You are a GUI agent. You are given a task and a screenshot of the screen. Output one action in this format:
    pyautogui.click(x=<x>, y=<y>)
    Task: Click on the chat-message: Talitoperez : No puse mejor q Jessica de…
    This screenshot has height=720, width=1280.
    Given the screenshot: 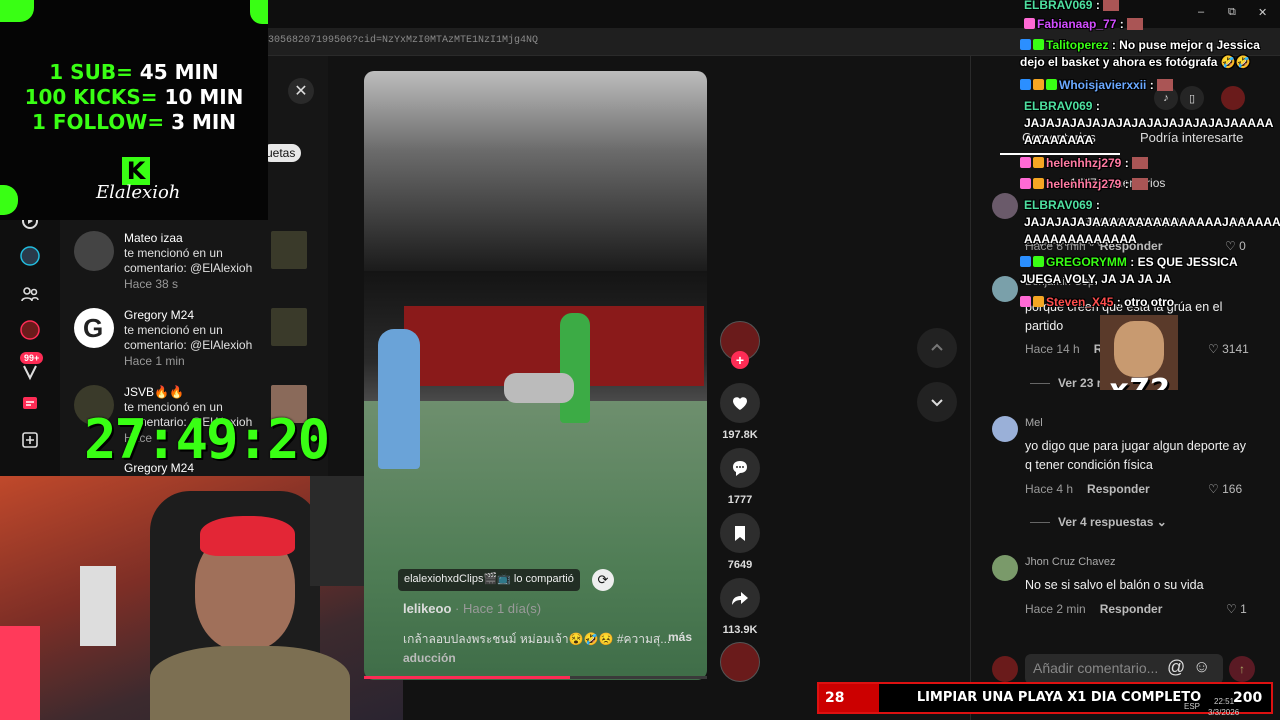 What is the action you would take?
    pyautogui.click(x=1140, y=53)
    